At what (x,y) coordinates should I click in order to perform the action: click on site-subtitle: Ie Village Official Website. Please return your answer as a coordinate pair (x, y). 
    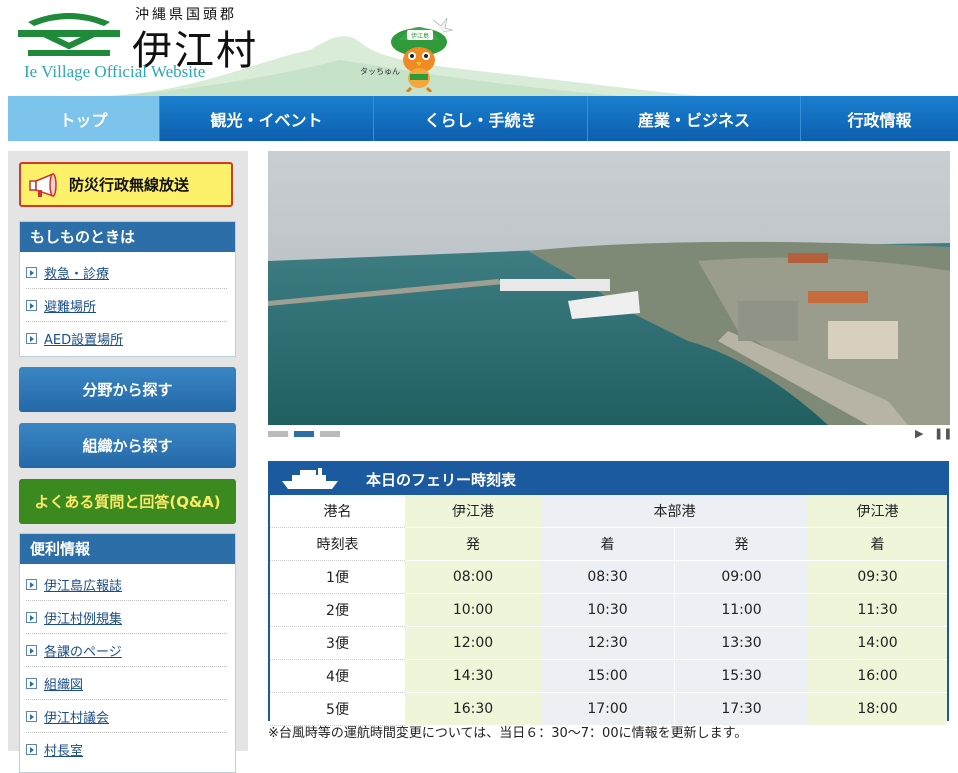
    Looking at the image, I should click on (115, 71).